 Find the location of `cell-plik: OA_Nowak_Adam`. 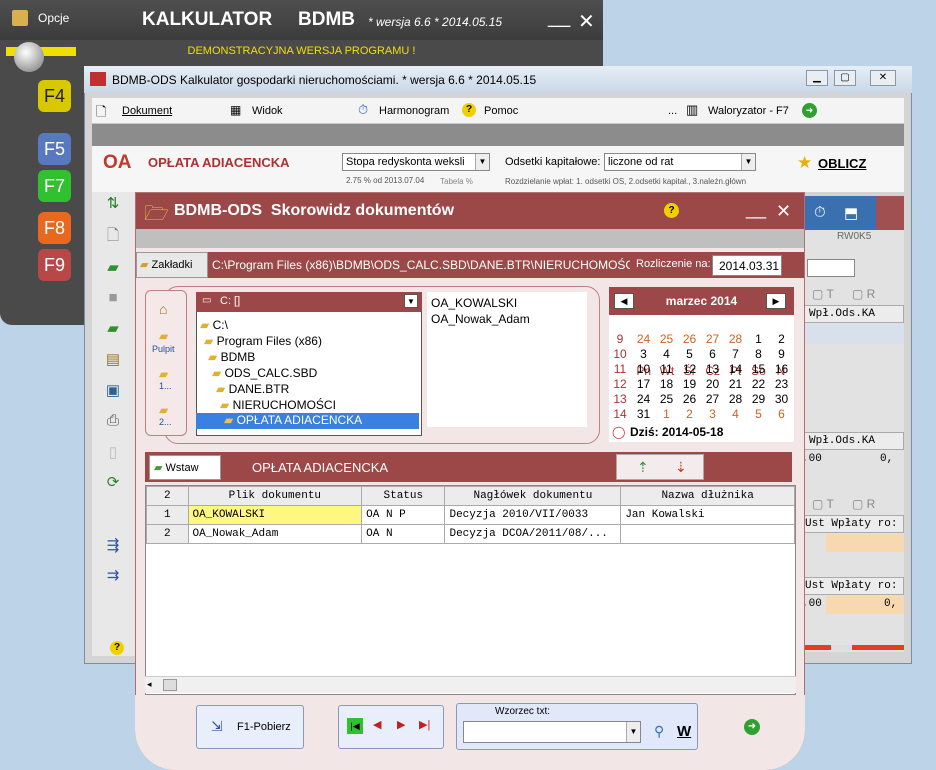

cell-plik: OA_Nowak_Adam is located at coordinates (275, 534).